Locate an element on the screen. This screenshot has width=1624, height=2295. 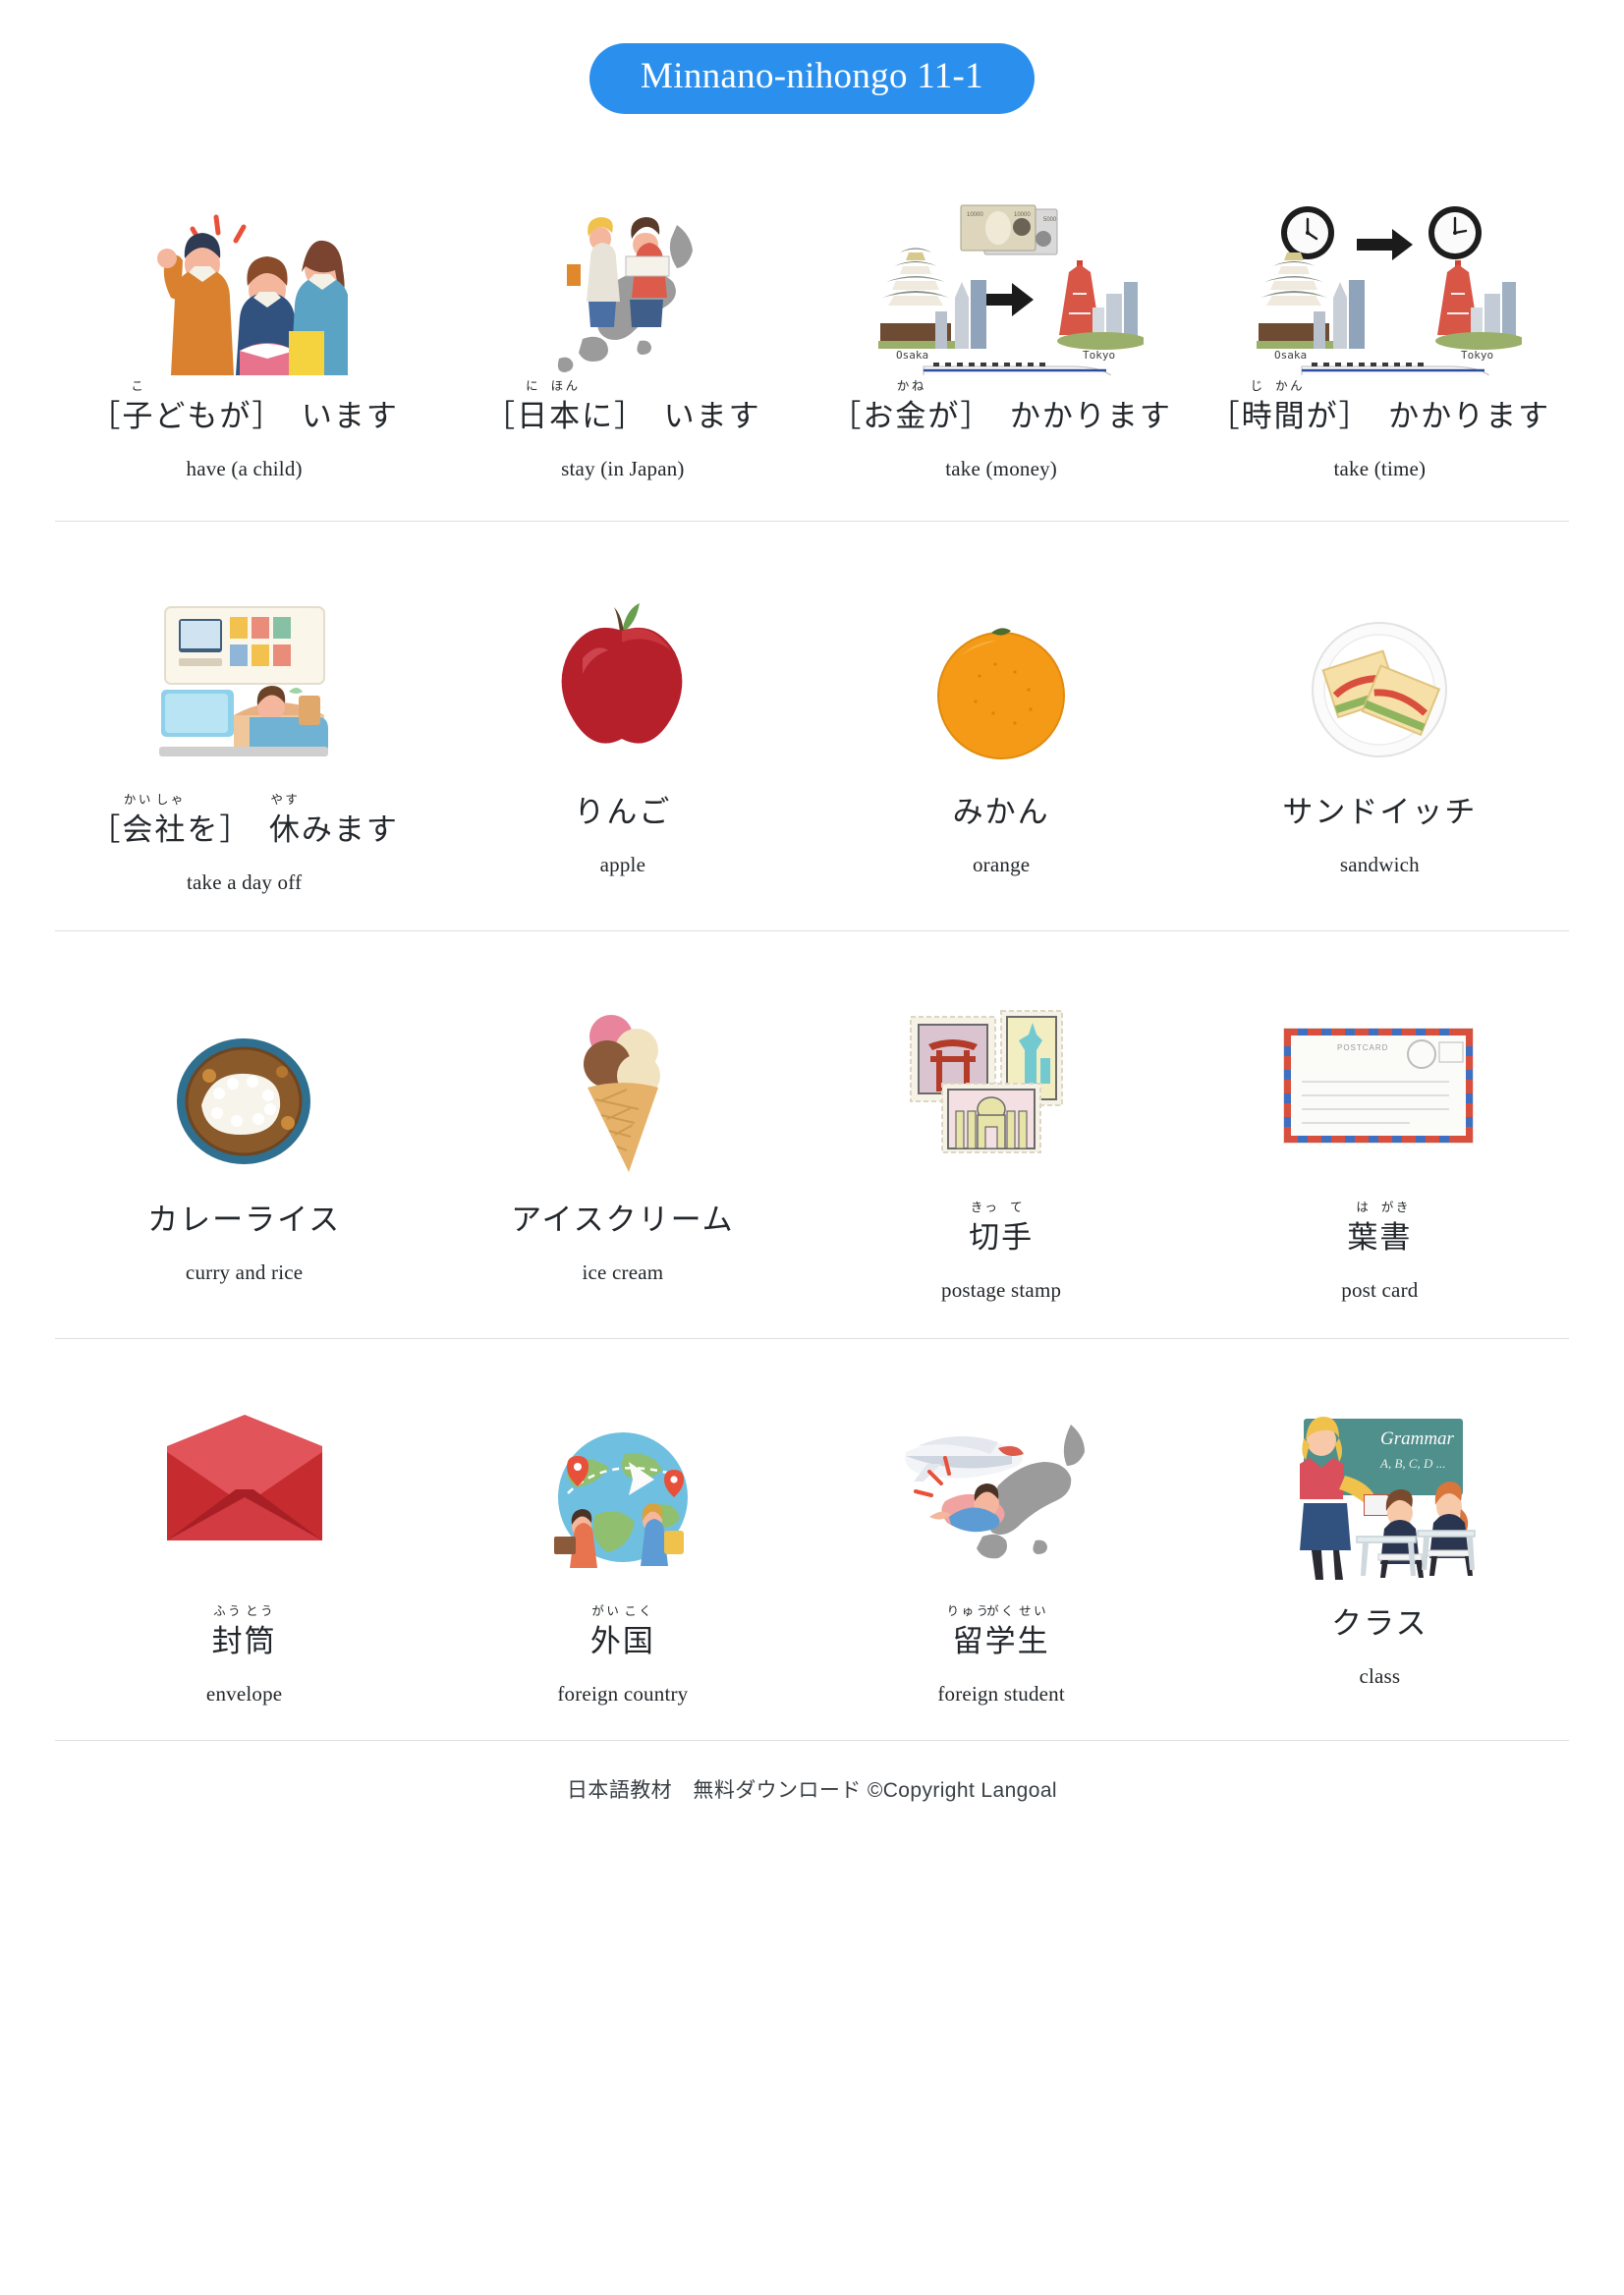
vocab-japanese: りゅう留がく学せい生 is located at coordinates (998, 1631).